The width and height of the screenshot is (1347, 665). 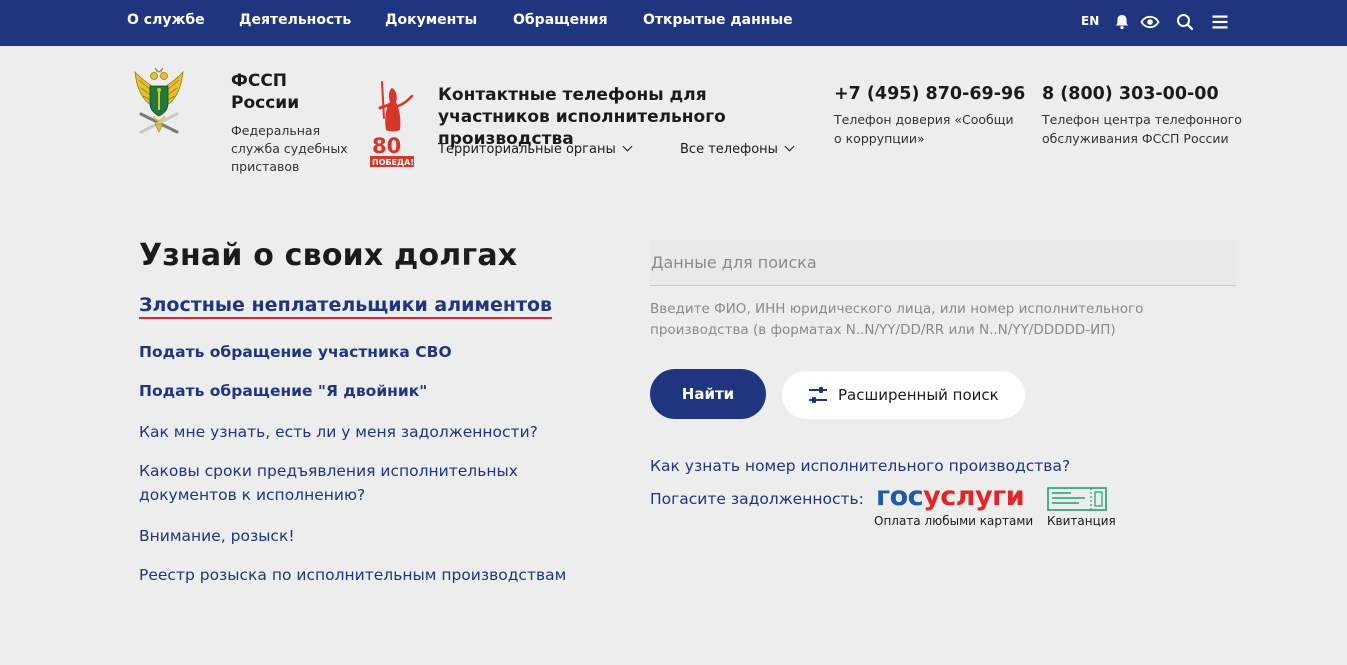 What do you see at coordinates (328, 255) in the screenshot?
I see `page-title: Узнай о своих долгах` at bounding box center [328, 255].